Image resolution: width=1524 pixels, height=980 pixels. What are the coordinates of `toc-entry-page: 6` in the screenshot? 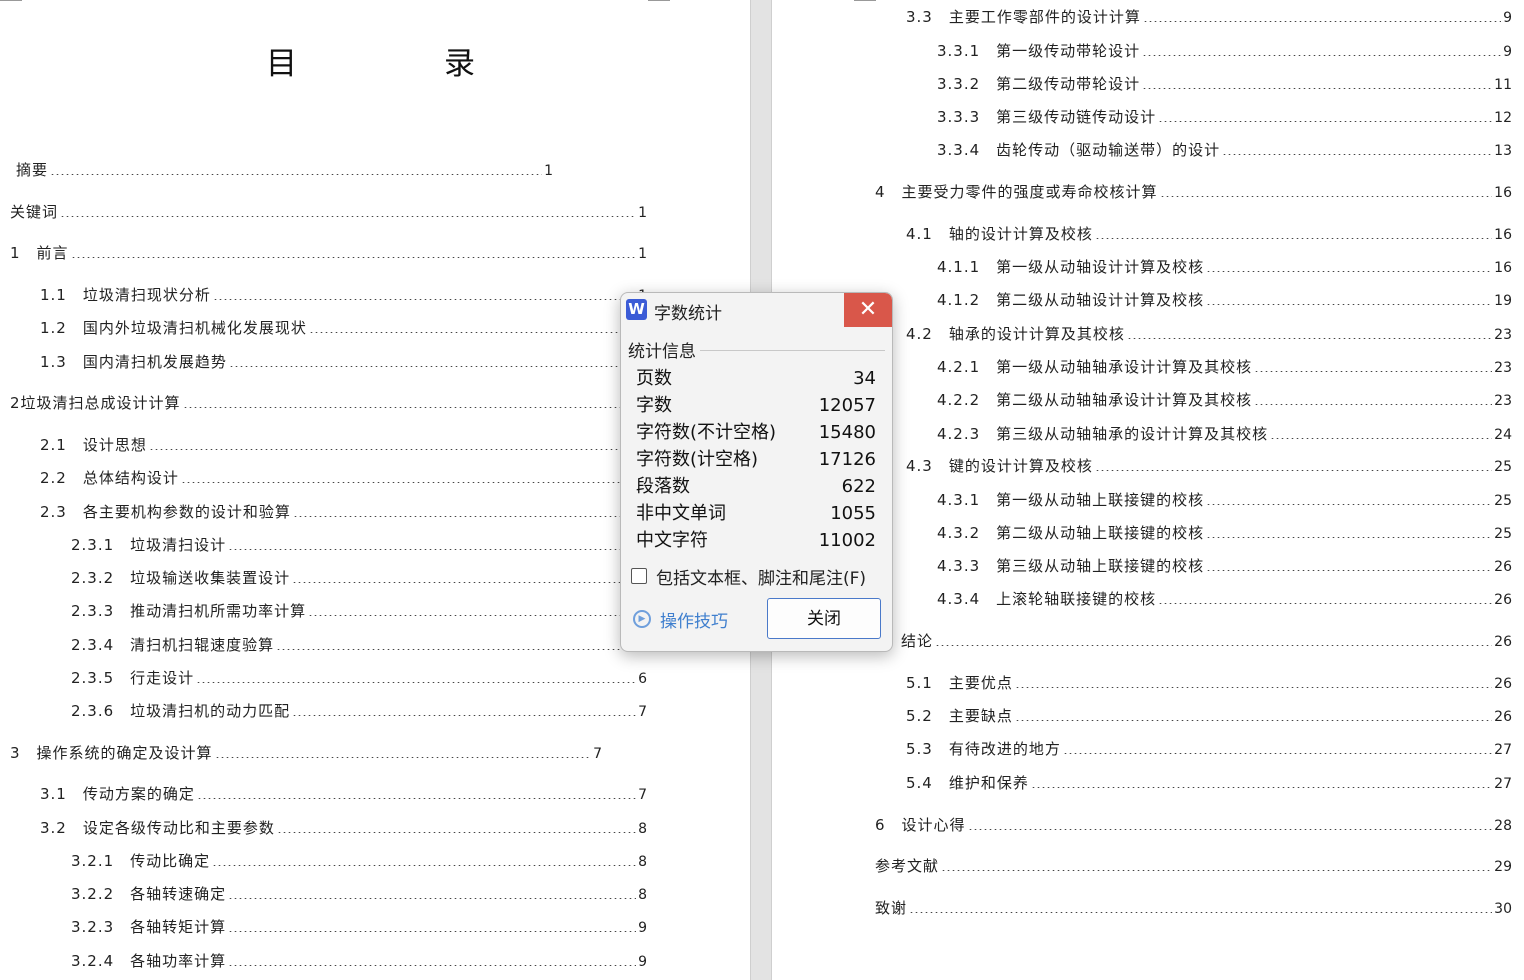 It's located at (642, 679).